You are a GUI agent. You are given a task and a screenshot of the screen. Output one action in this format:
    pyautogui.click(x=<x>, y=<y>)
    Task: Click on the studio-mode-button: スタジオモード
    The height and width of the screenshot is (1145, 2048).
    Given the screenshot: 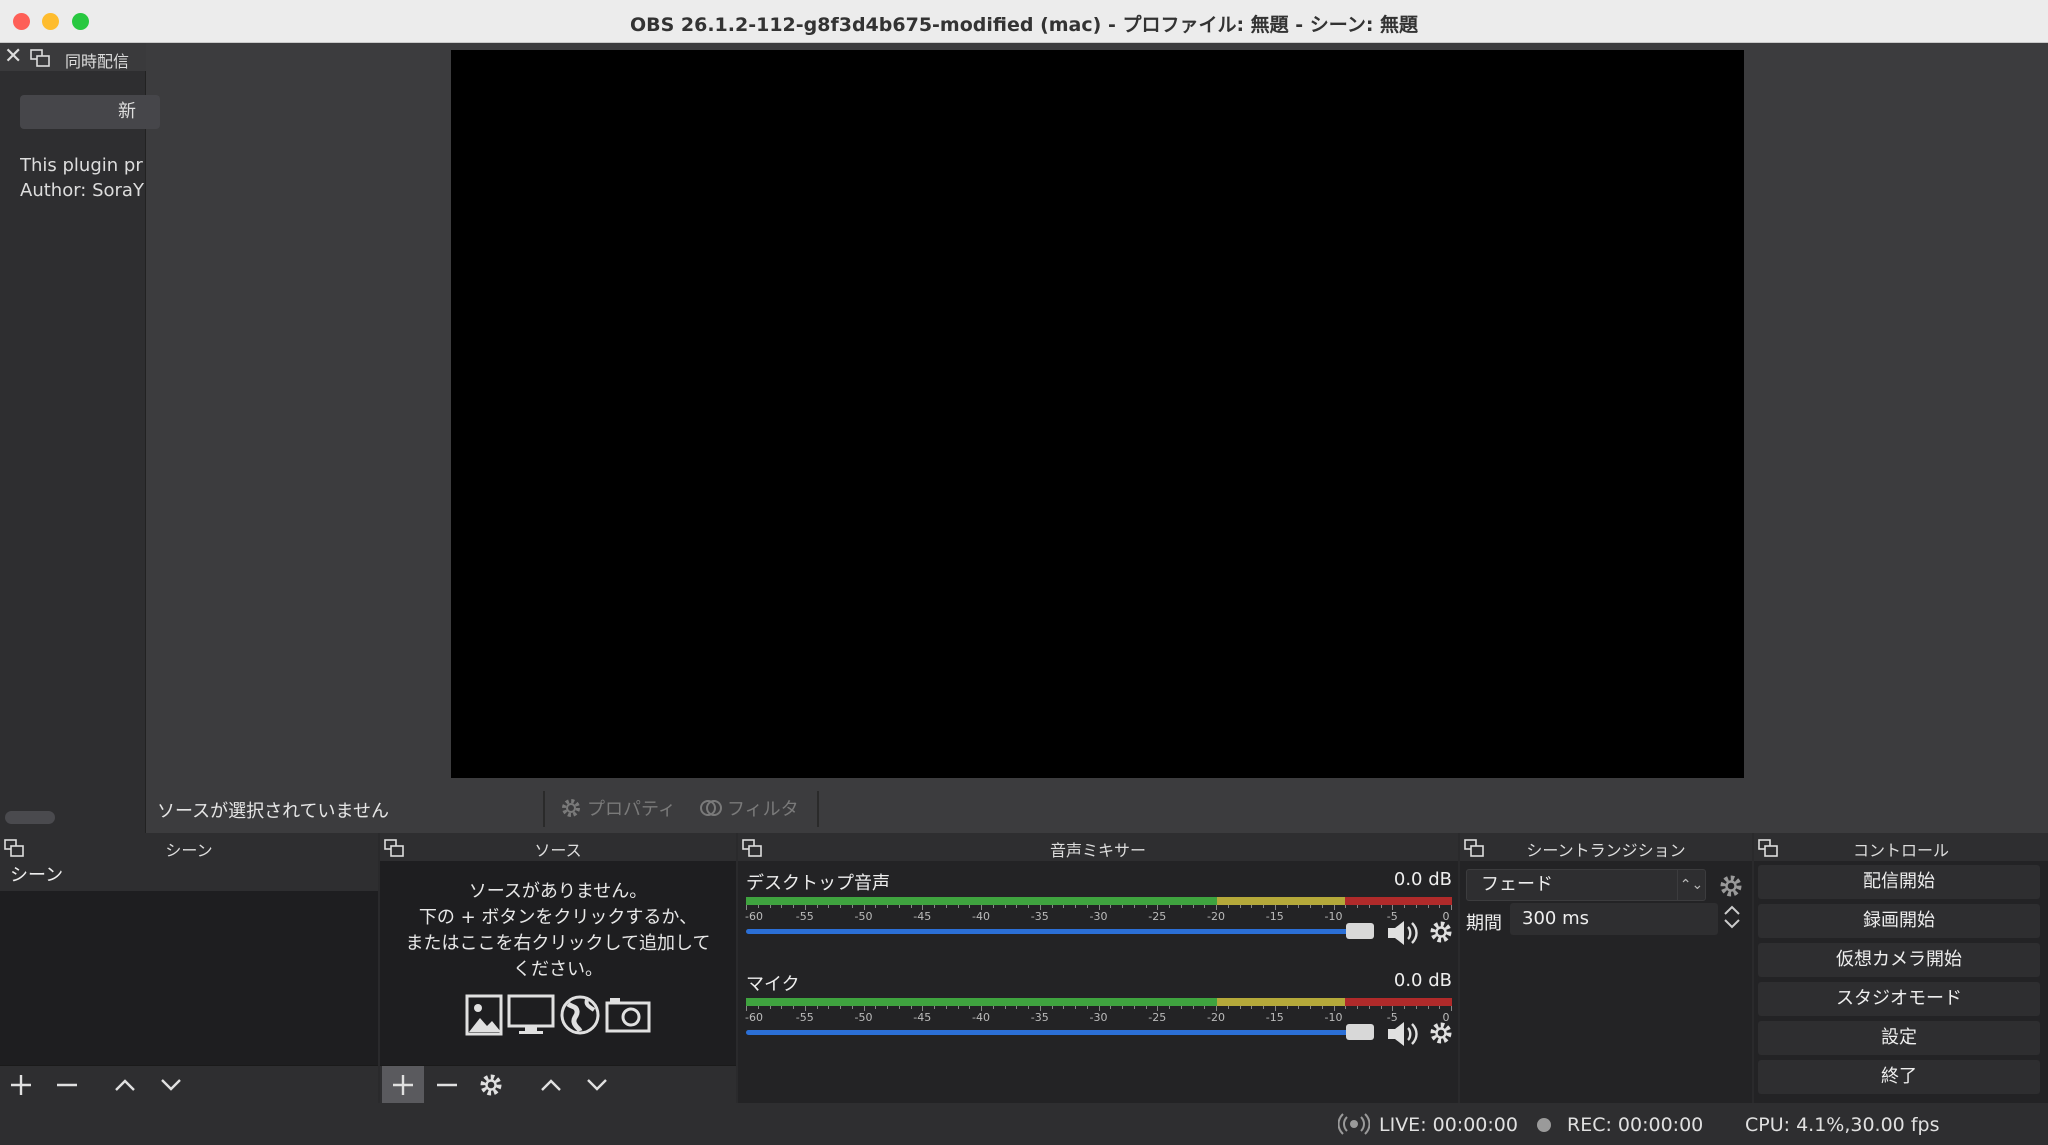 What is the action you would take?
    pyautogui.click(x=1899, y=999)
    